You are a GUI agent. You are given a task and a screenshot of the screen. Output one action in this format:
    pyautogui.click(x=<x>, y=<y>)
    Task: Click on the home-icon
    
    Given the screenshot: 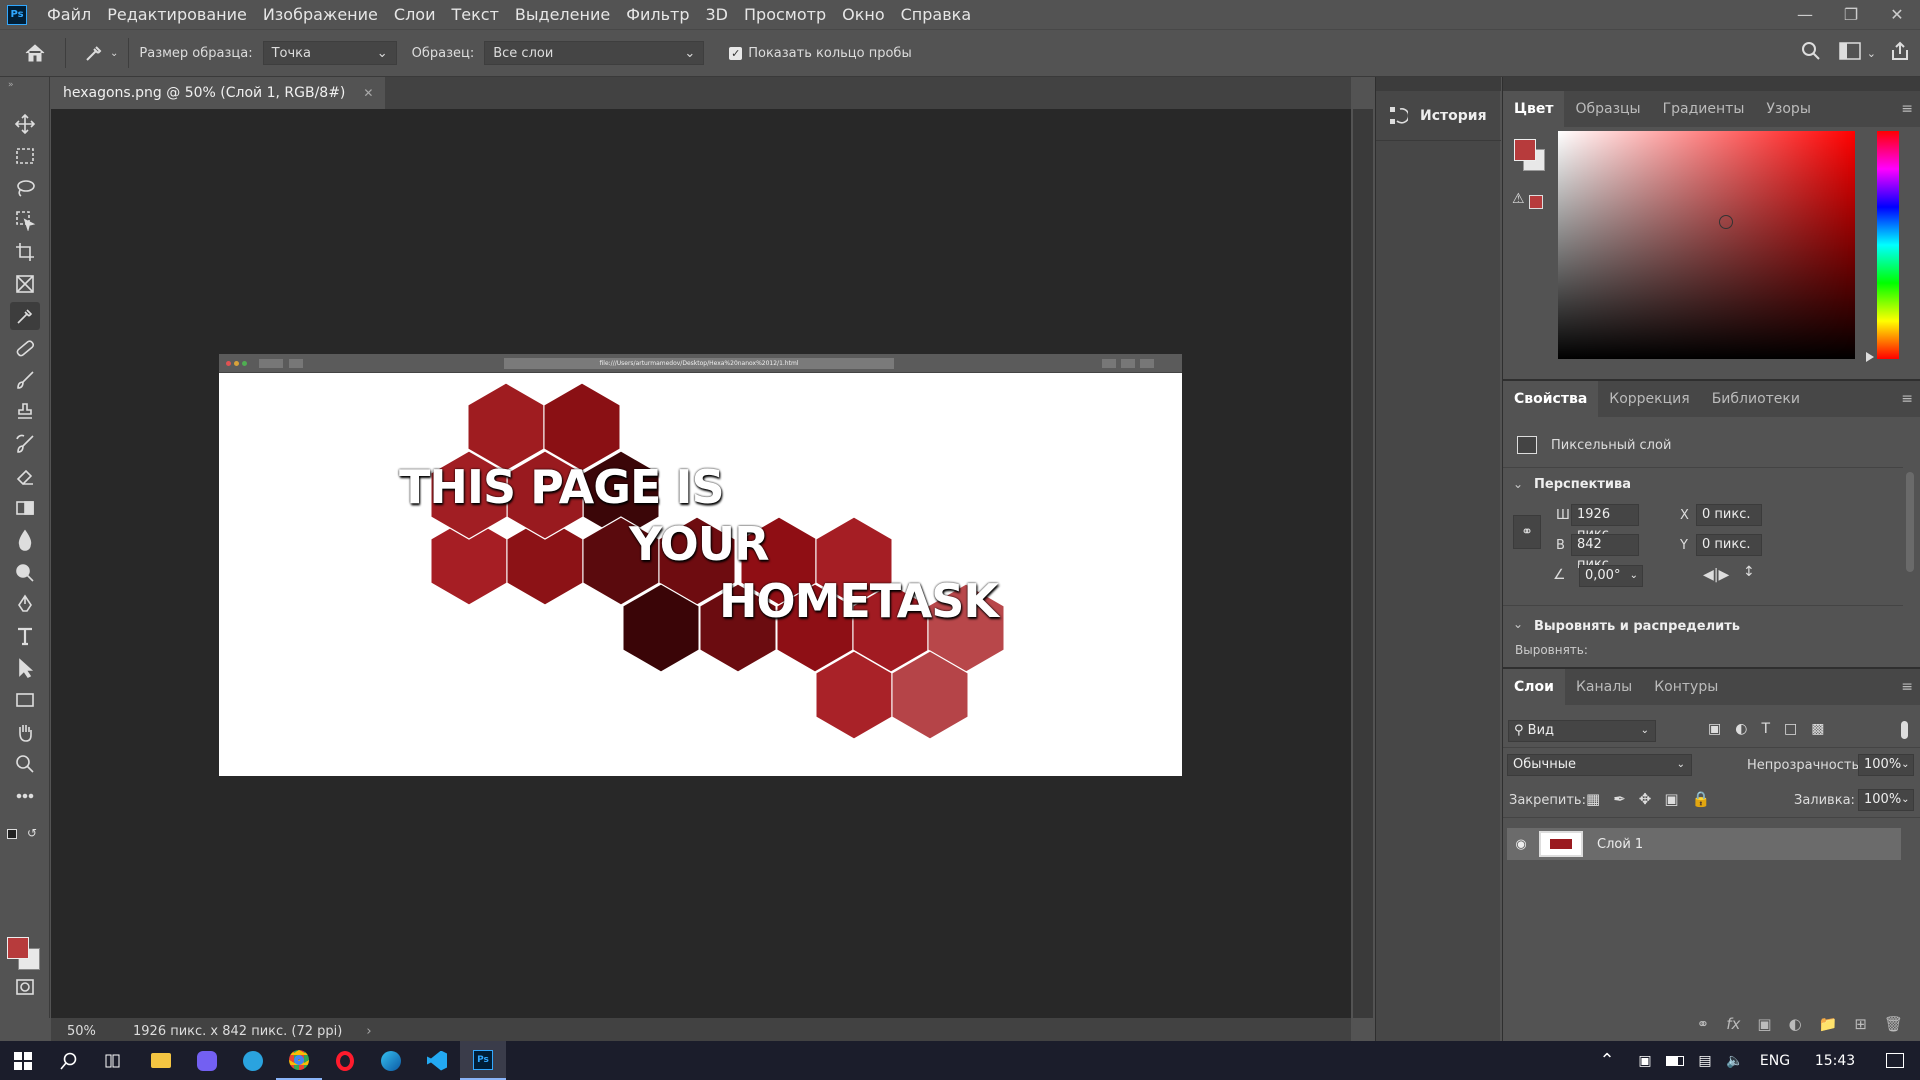 What is the action you would take?
    pyautogui.click(x=35, y=53)
    